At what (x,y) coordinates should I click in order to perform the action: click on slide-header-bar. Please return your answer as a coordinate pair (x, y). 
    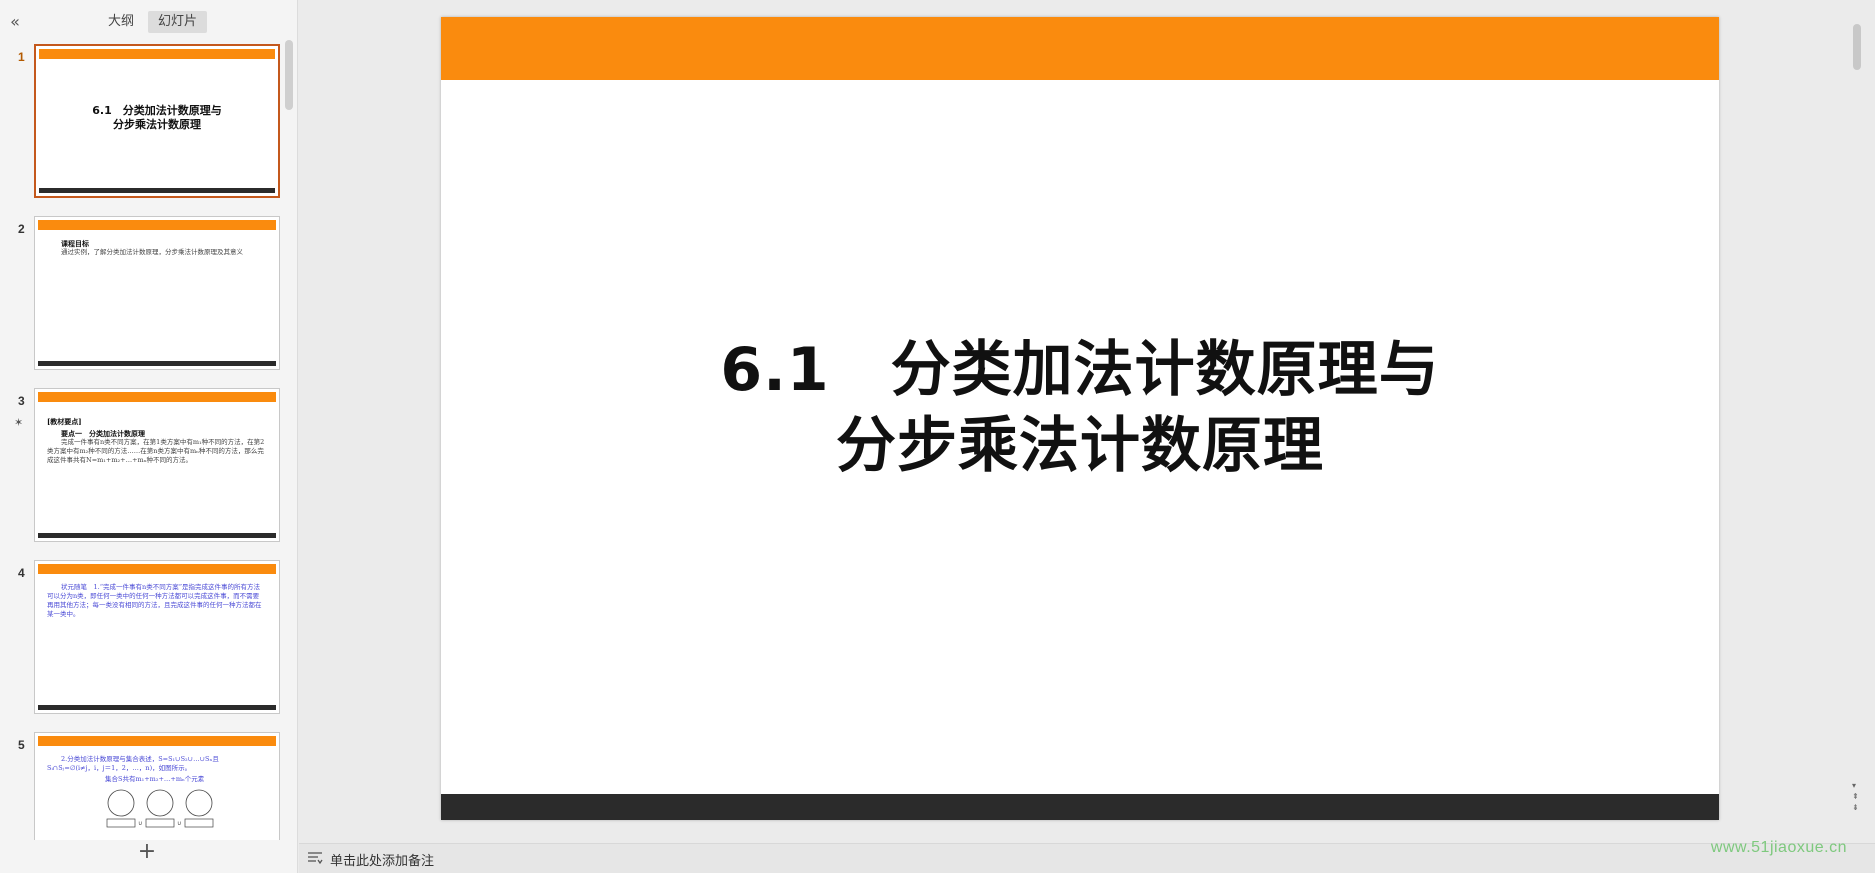
    Looking at the image, I should click on (1080, 48).